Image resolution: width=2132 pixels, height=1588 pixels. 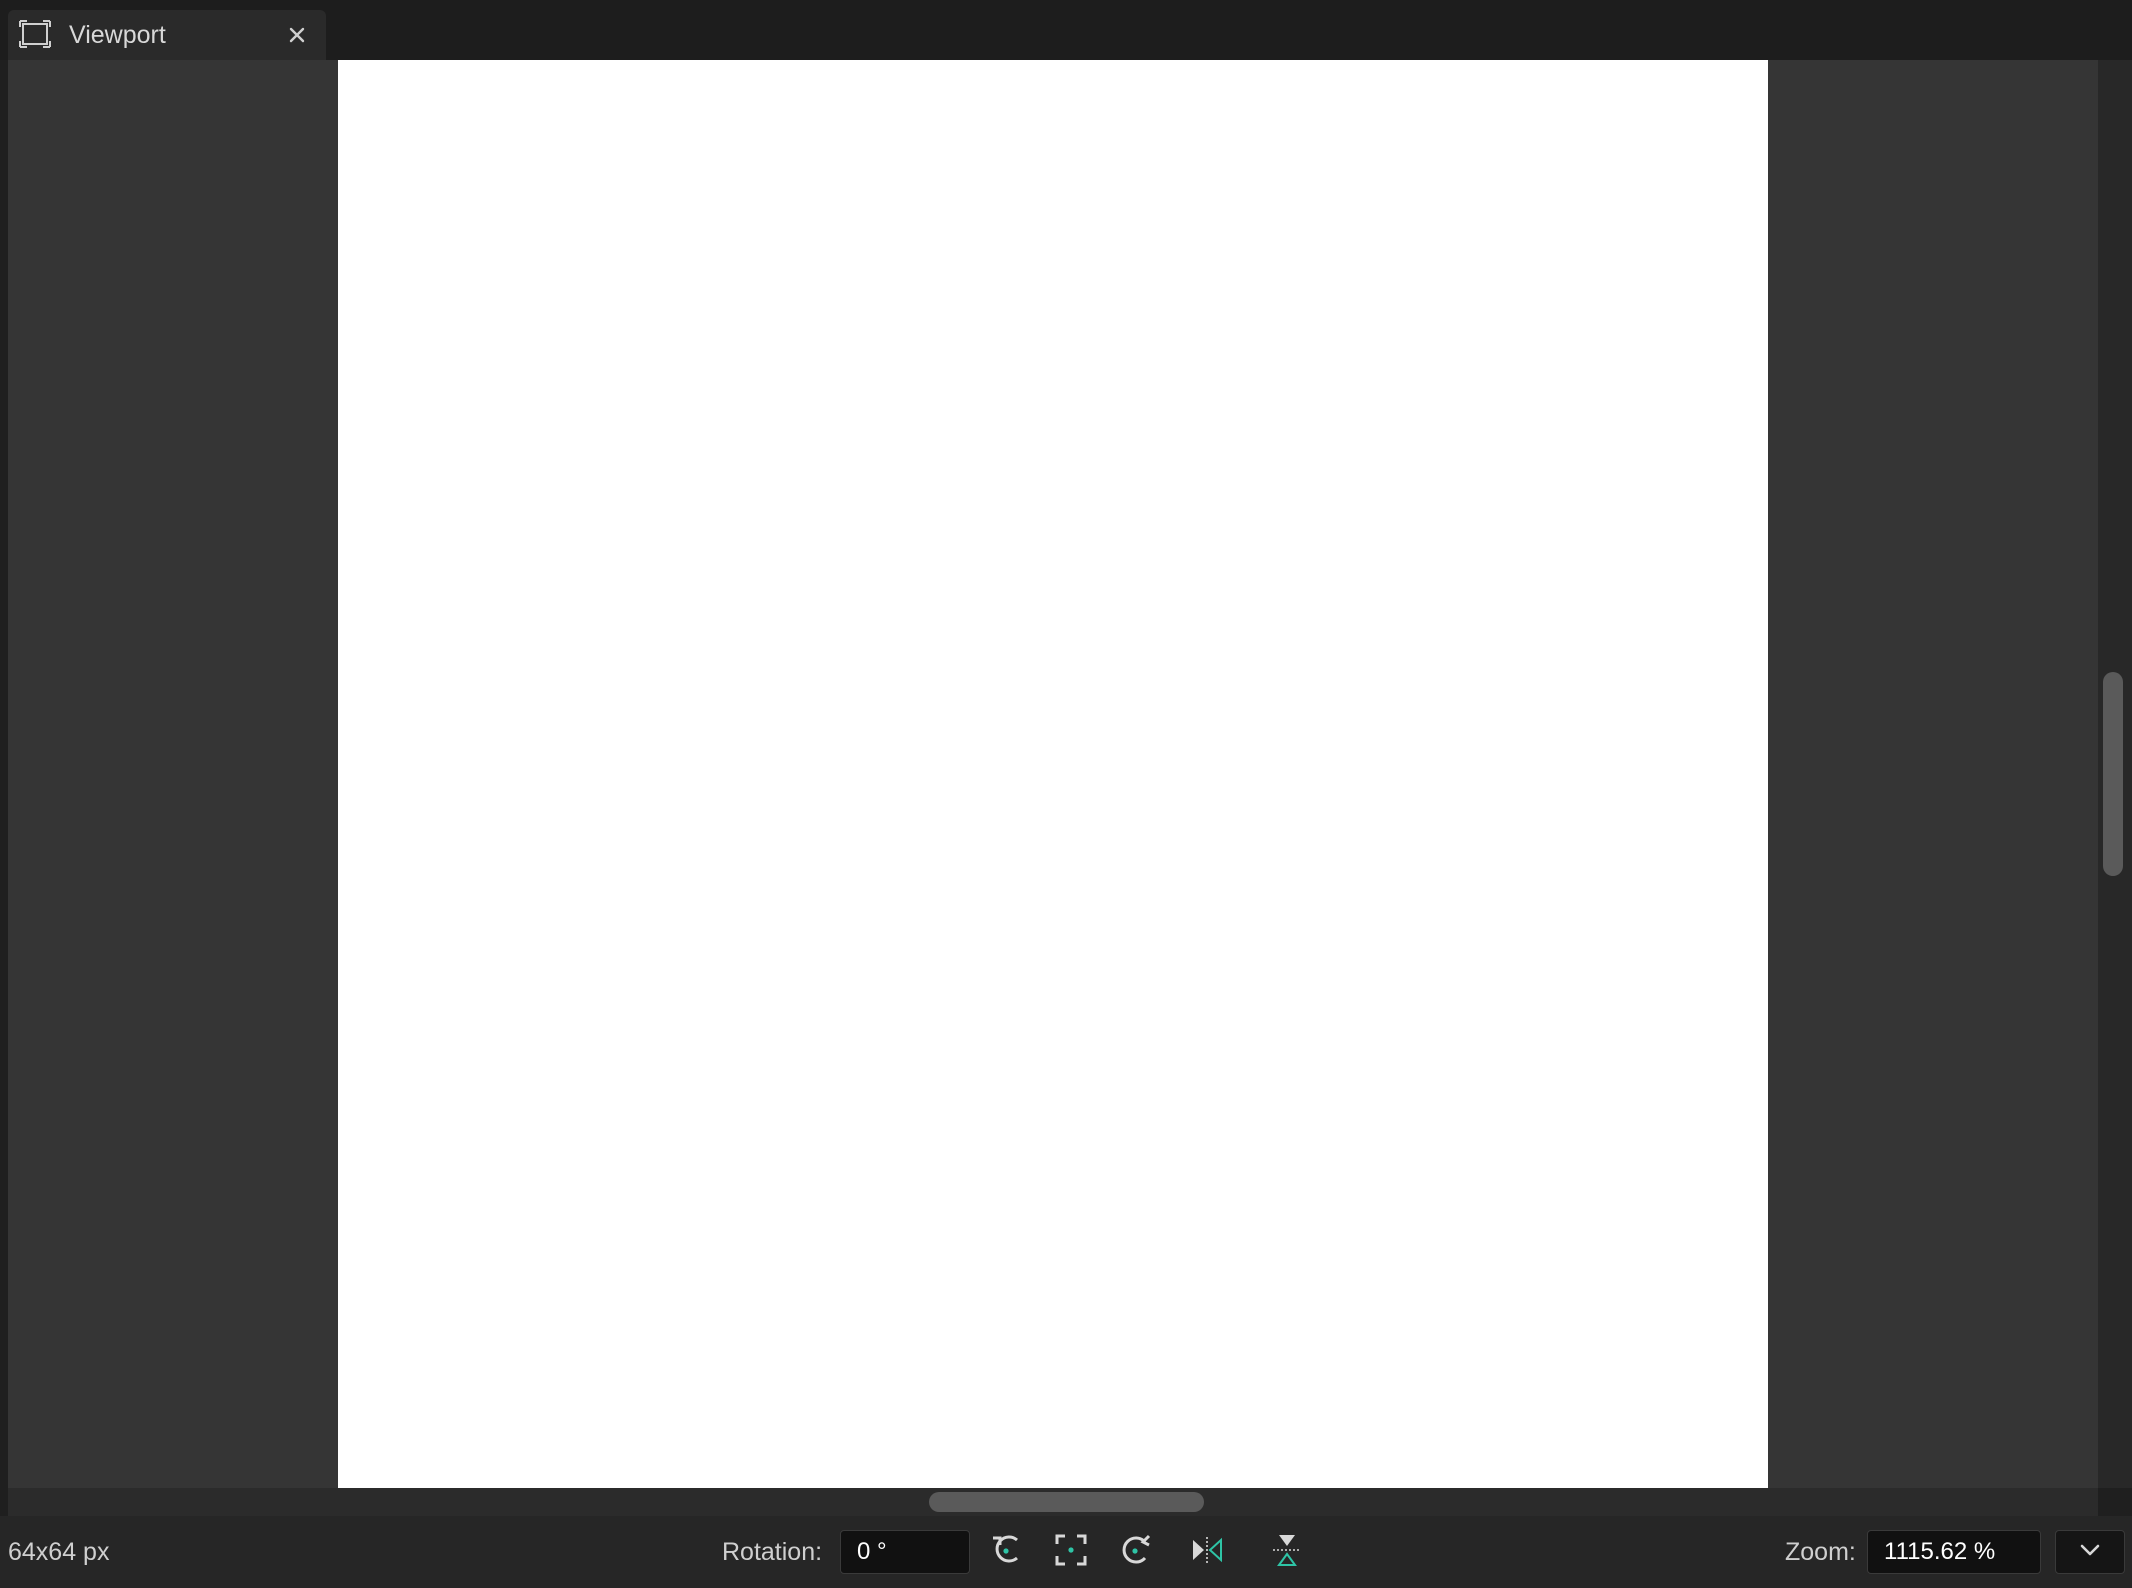 What do you see at coordinates (905, 1552) in the screenshot?
I see `rotation-input` at bounding box center [905, 1552].